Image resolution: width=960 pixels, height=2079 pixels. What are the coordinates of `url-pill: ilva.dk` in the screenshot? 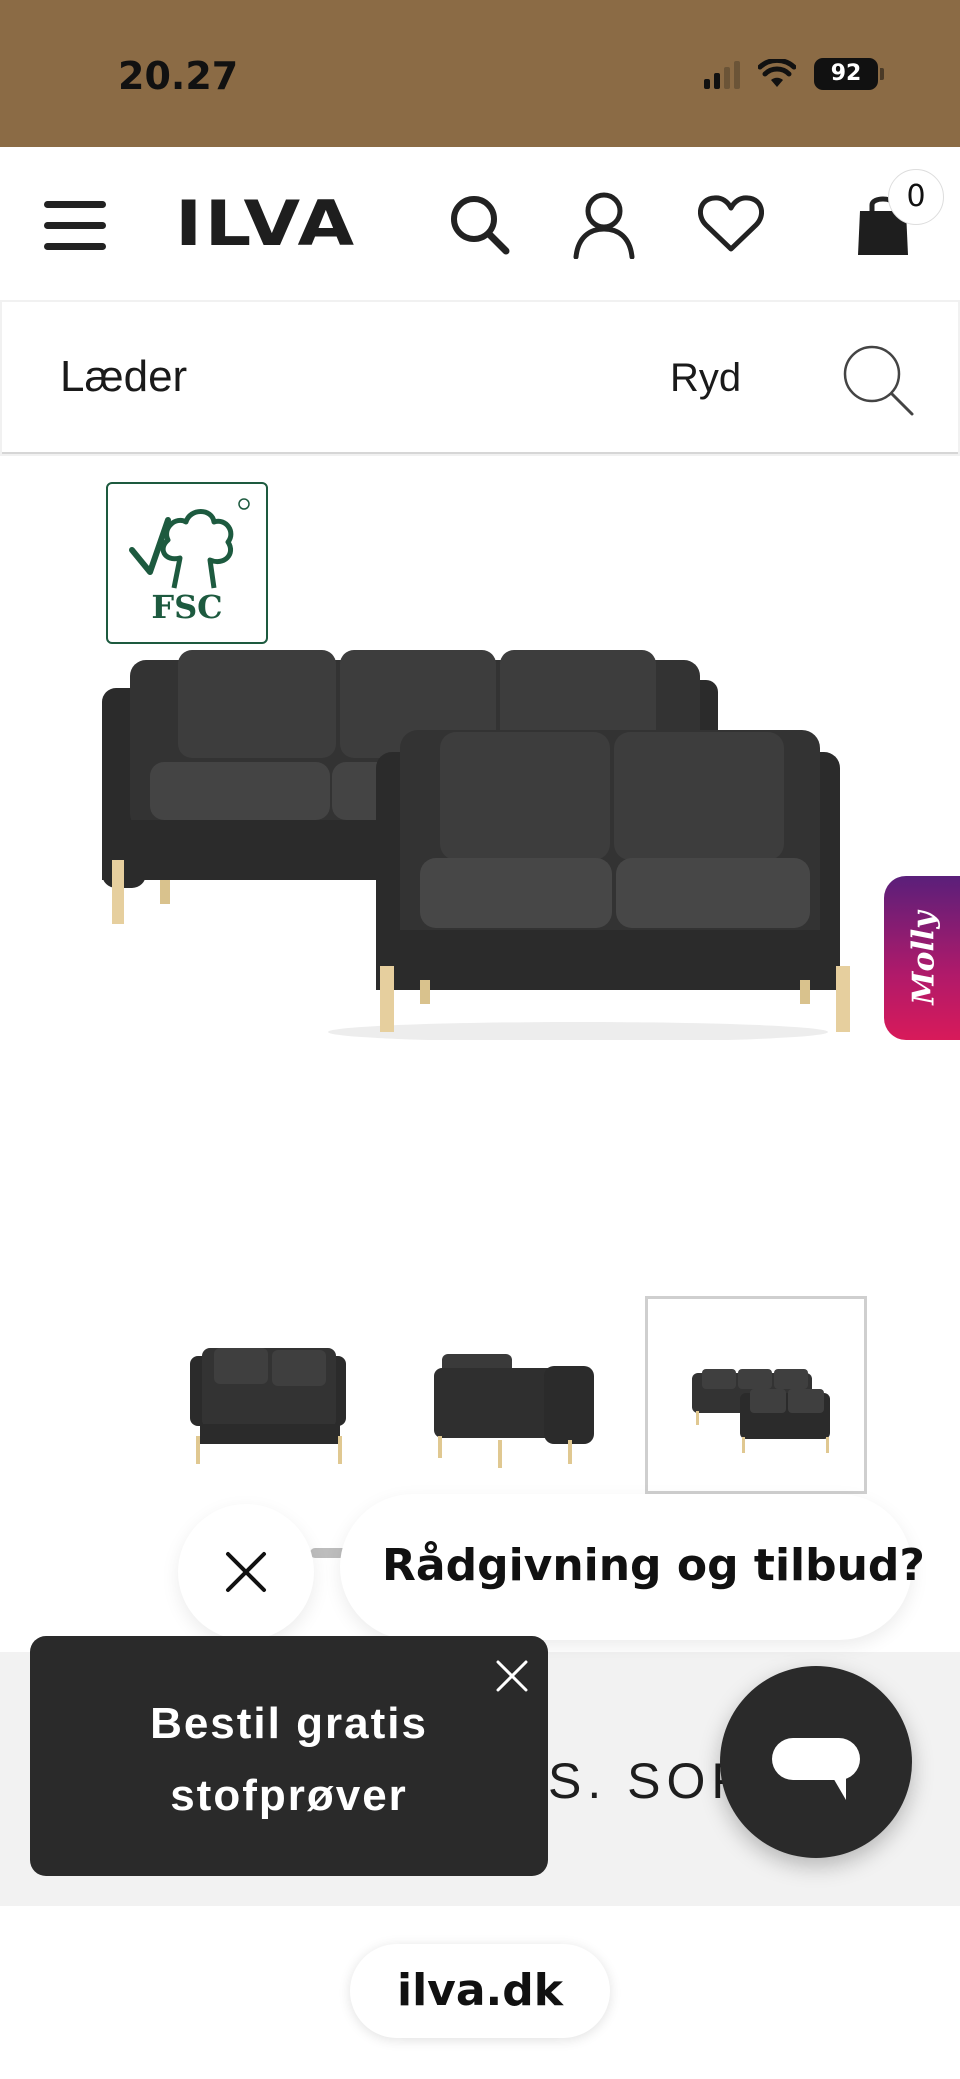 It's located at (480, 1991).